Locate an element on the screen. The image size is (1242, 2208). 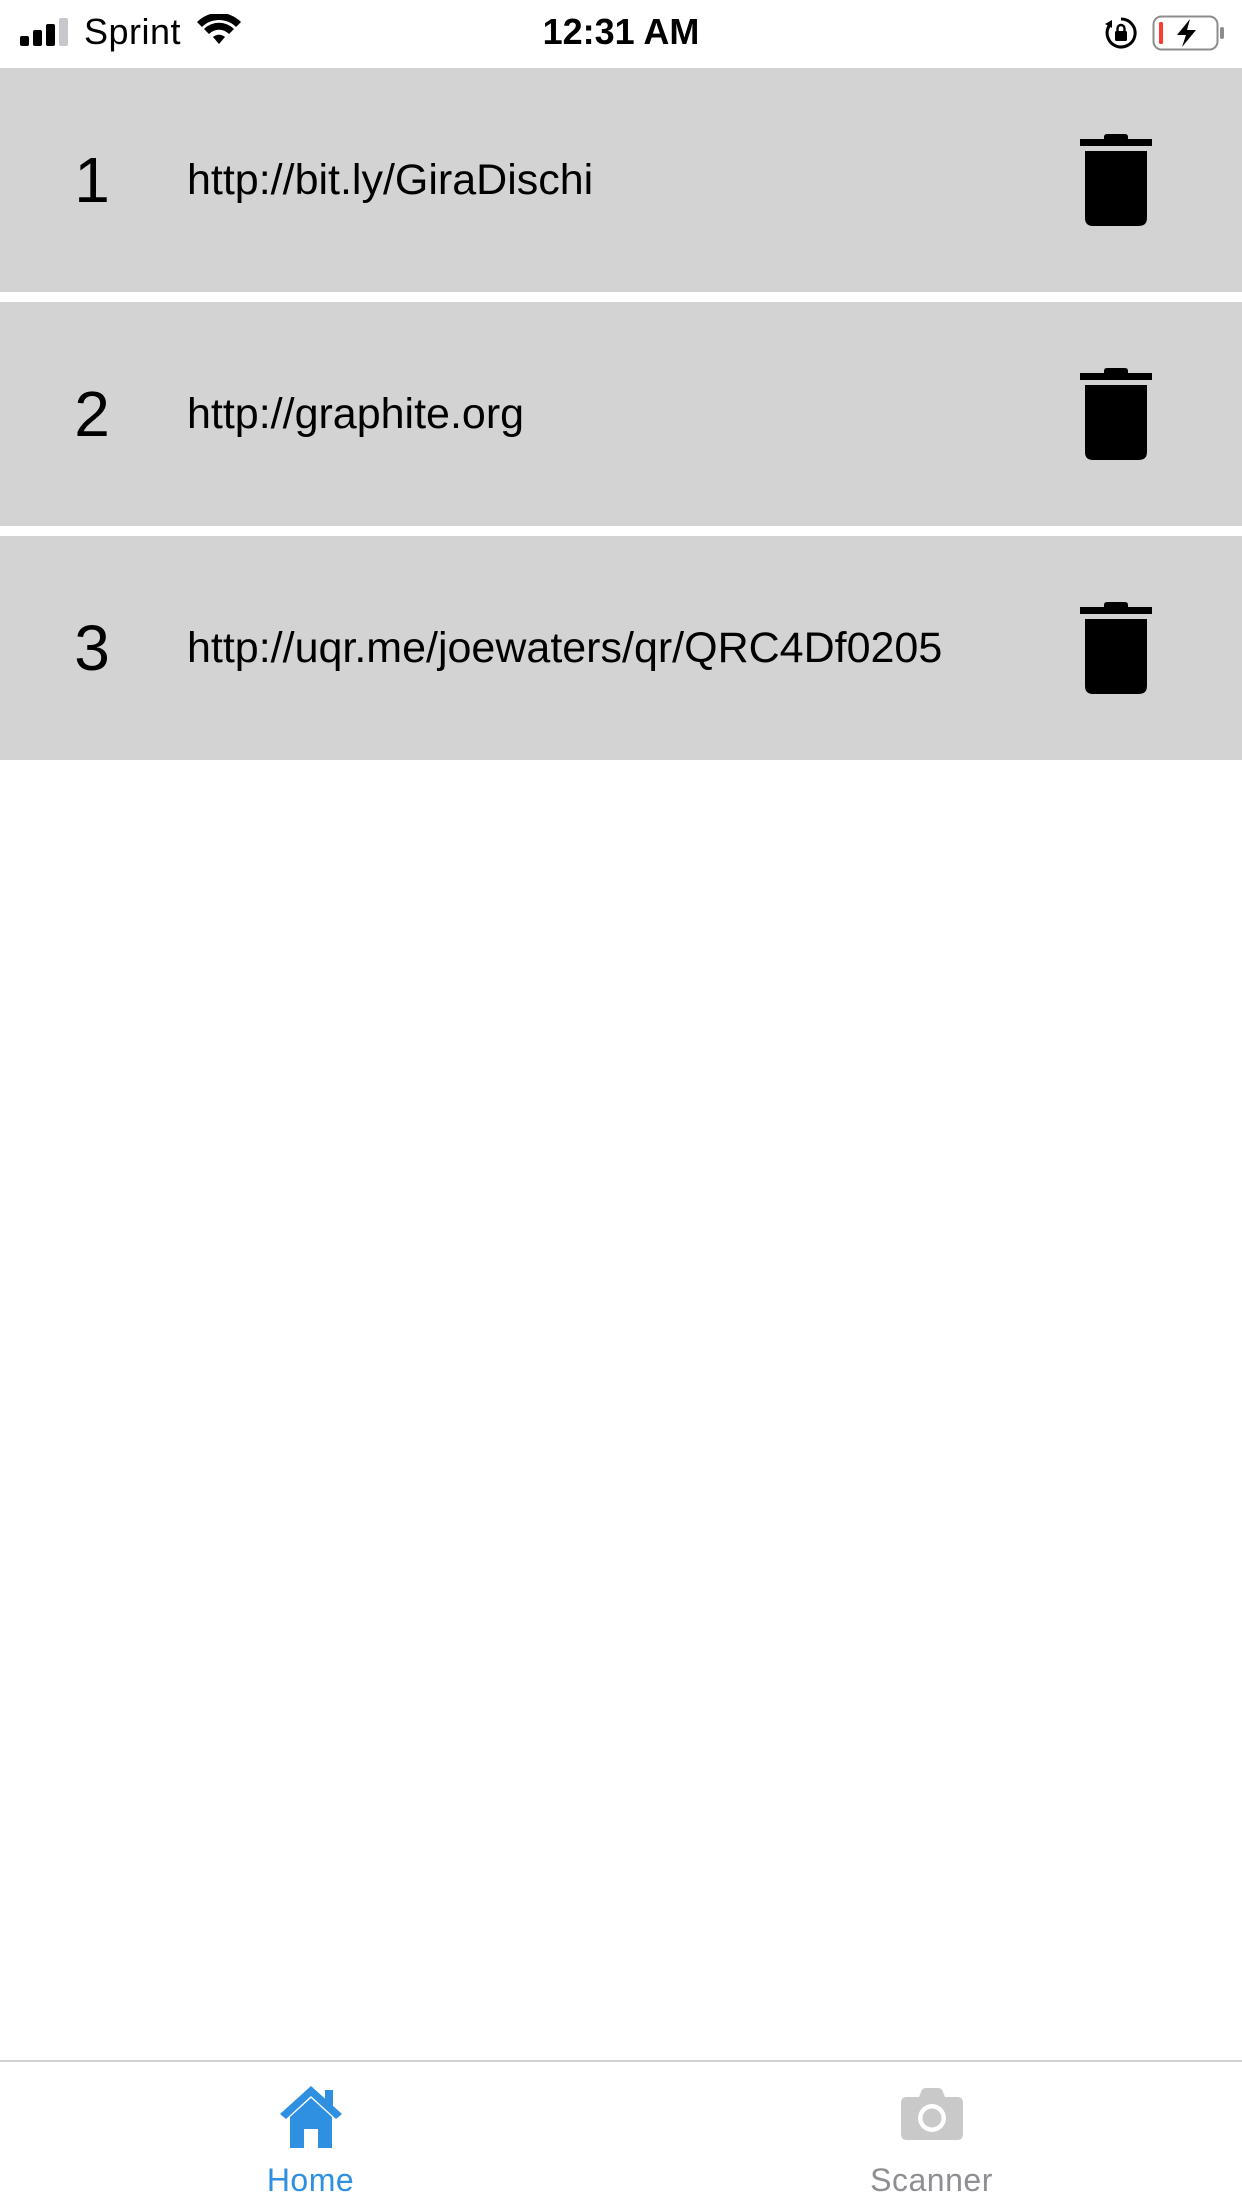
item-number: 1 is located at coordinates (92, 180).